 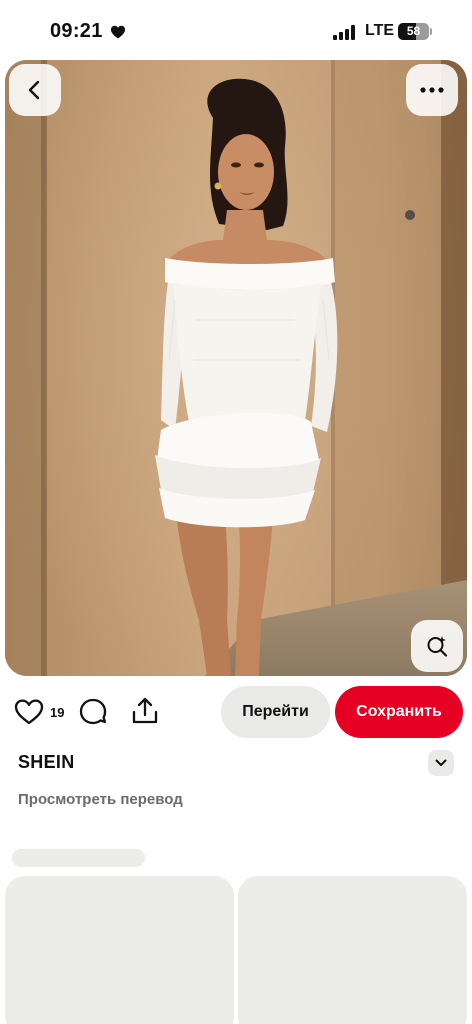 I want to click on visual-search-icon, so click(x=437, y=646).